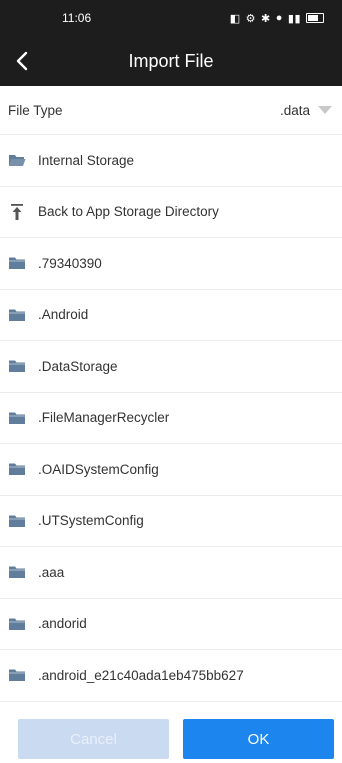 The width and height of the screenshot is (342, 763). I want to click on folder-open-icon, so click(17, 160).